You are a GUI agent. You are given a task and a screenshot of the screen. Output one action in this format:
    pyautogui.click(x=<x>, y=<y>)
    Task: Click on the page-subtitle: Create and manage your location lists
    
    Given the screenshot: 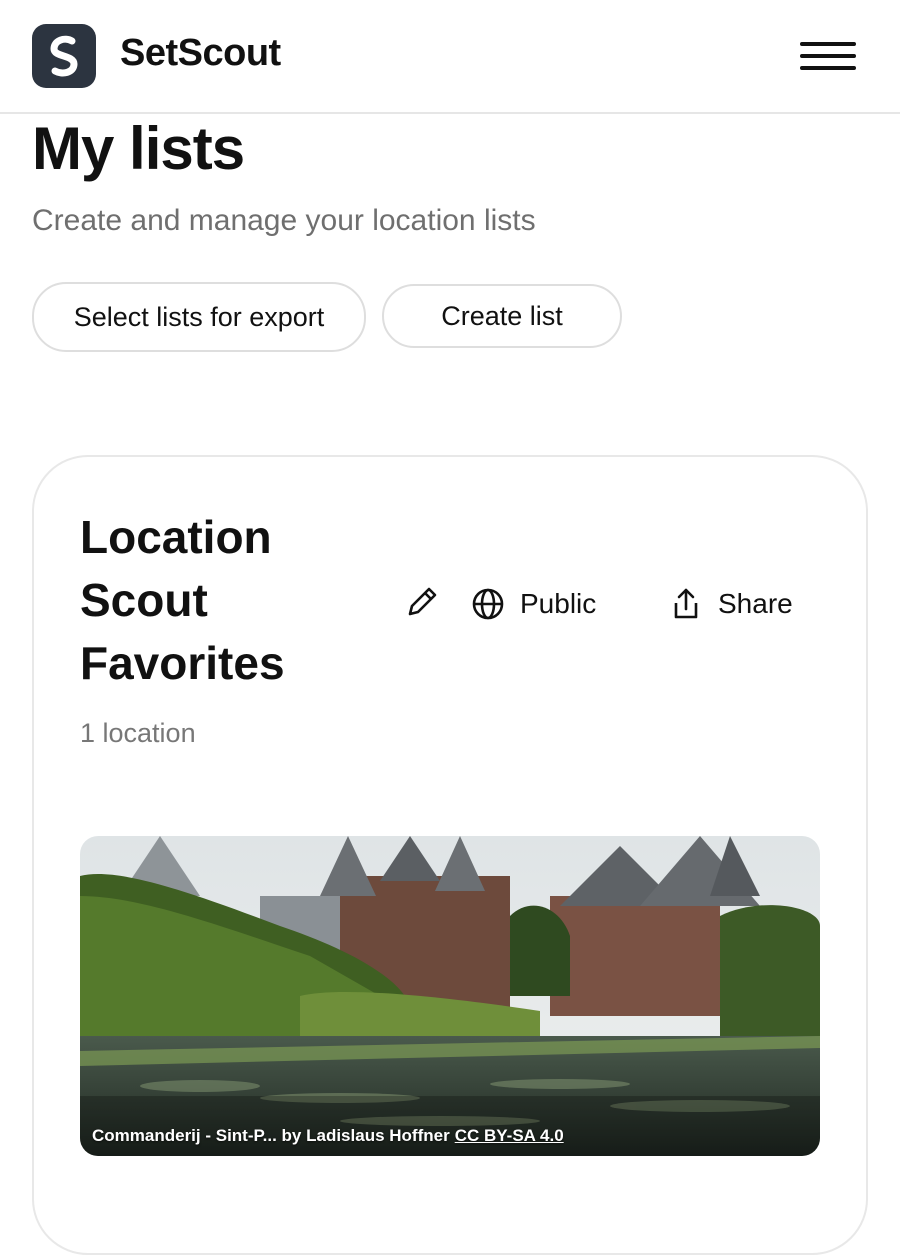 What is the action you would take?
    pyautogui.click(x=284, y=220)
    